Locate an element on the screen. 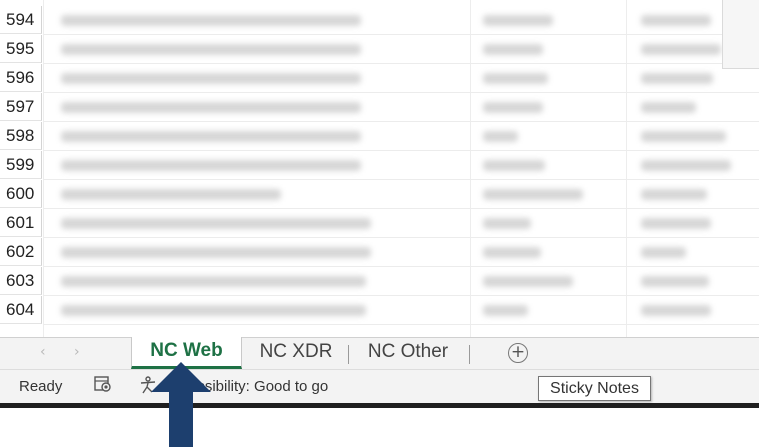 The width and height of the screenshot is (759, 447). row-number: 597 is located at coordinates (21, 107).